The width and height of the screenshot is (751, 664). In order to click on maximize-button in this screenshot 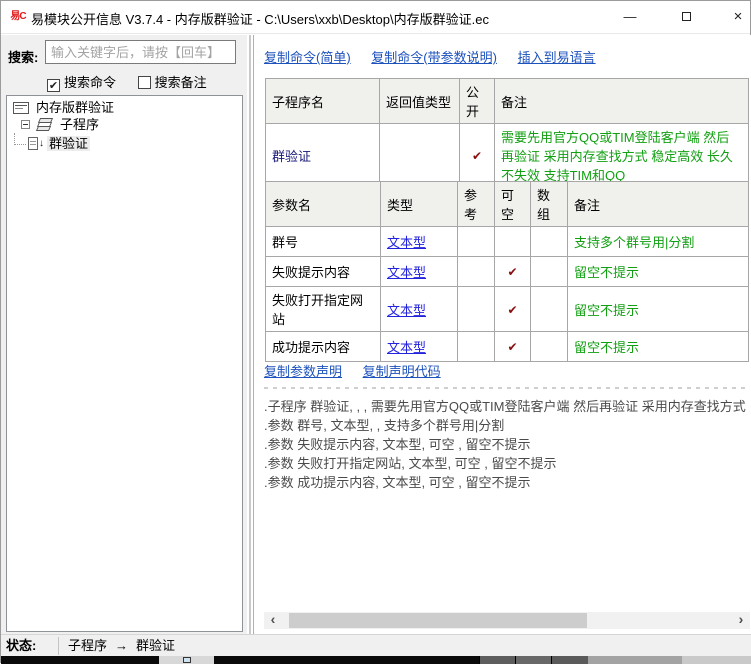, I will do `click(686, 17)`.